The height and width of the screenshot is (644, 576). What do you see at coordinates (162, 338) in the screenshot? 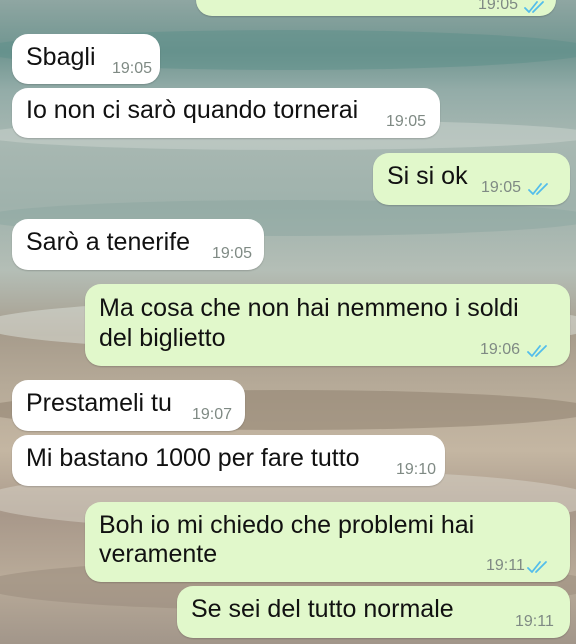
I see `message-text-line: del biglietto` at bounding box center [162, 338].